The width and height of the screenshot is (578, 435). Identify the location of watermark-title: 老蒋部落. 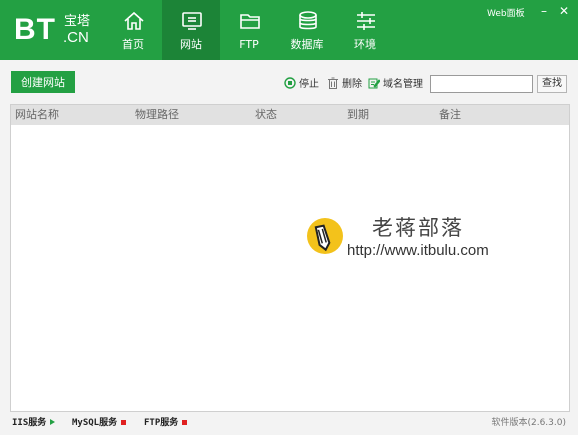
(418, 228).